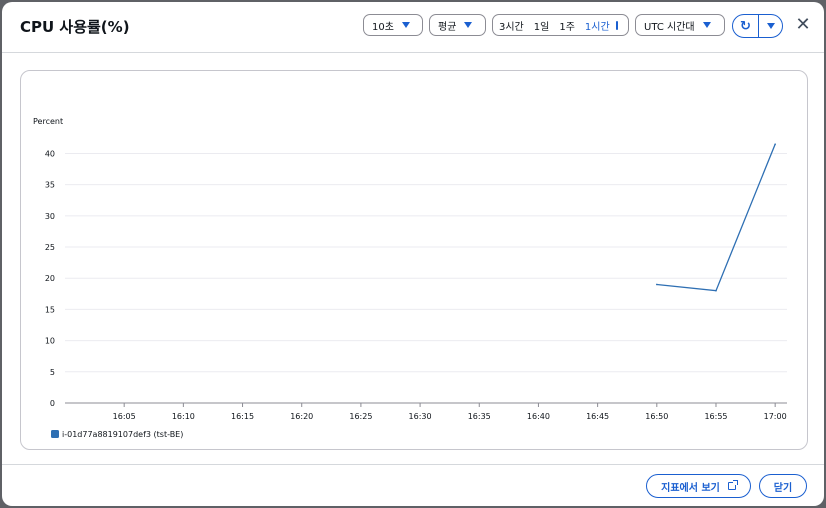 This screenshot has width=826, height=508. Describe the element at coordinates (803, 25) in the screenshot. I see `close-icon: ✕` at that location.